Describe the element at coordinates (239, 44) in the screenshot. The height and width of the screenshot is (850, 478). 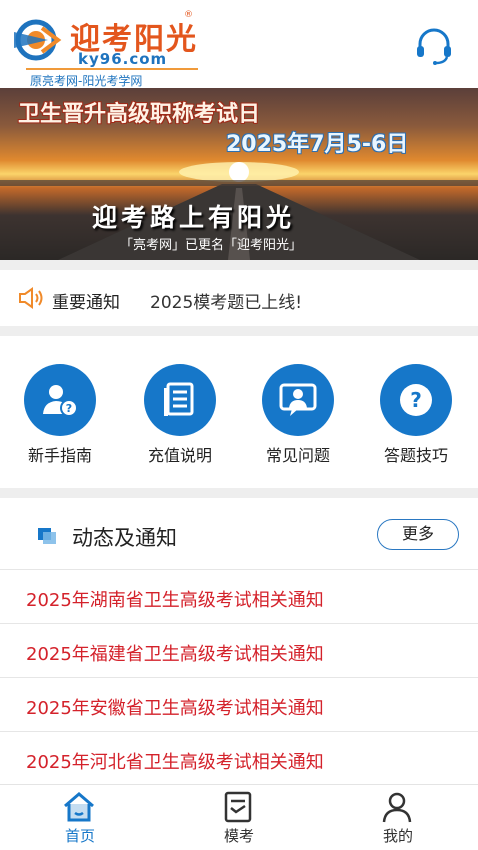
I see `app-header: 迎考阳光 ® ky96.com 原亮考网-阳光考学网` at that location.